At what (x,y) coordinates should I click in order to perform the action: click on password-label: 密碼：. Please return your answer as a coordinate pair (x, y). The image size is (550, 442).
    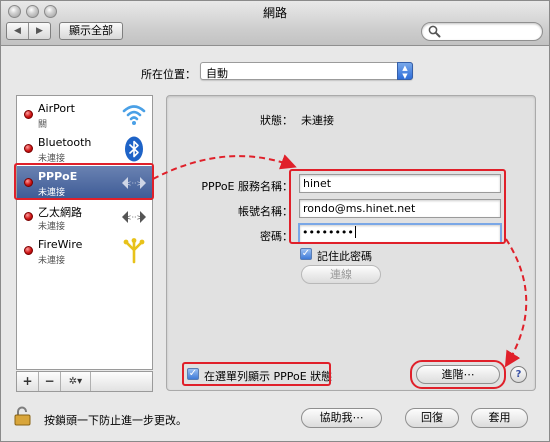
    Looking at the image, I should click on (276, 236).